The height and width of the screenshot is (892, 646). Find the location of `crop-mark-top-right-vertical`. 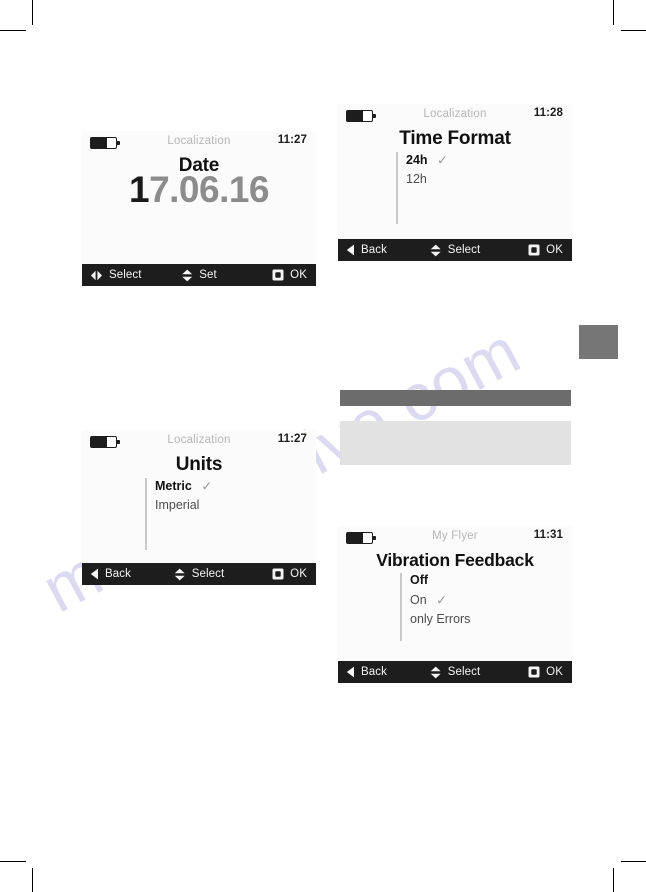

crop-mark-top-right-vertical is located at coordinates (614, 12).